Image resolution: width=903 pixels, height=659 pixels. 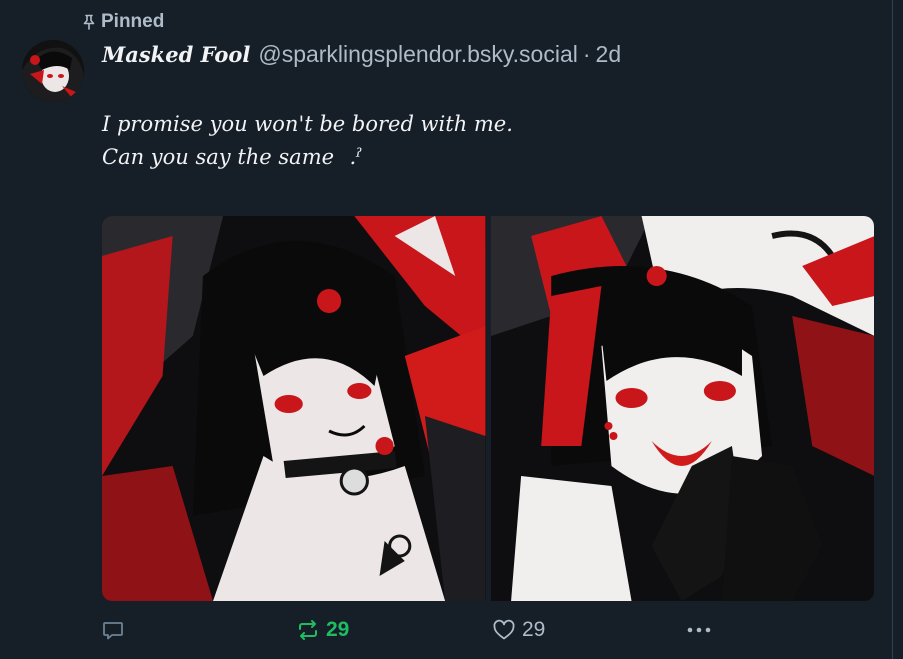 I want to click on more-options-button, so click(x=699, y=630).